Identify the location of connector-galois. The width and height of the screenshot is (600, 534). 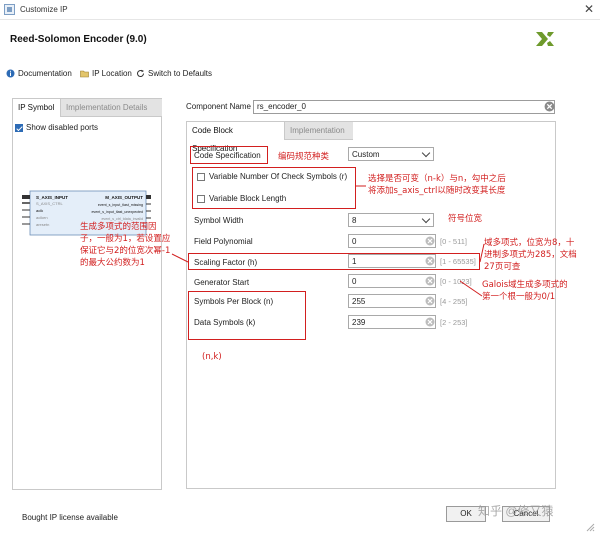
(471, 288).